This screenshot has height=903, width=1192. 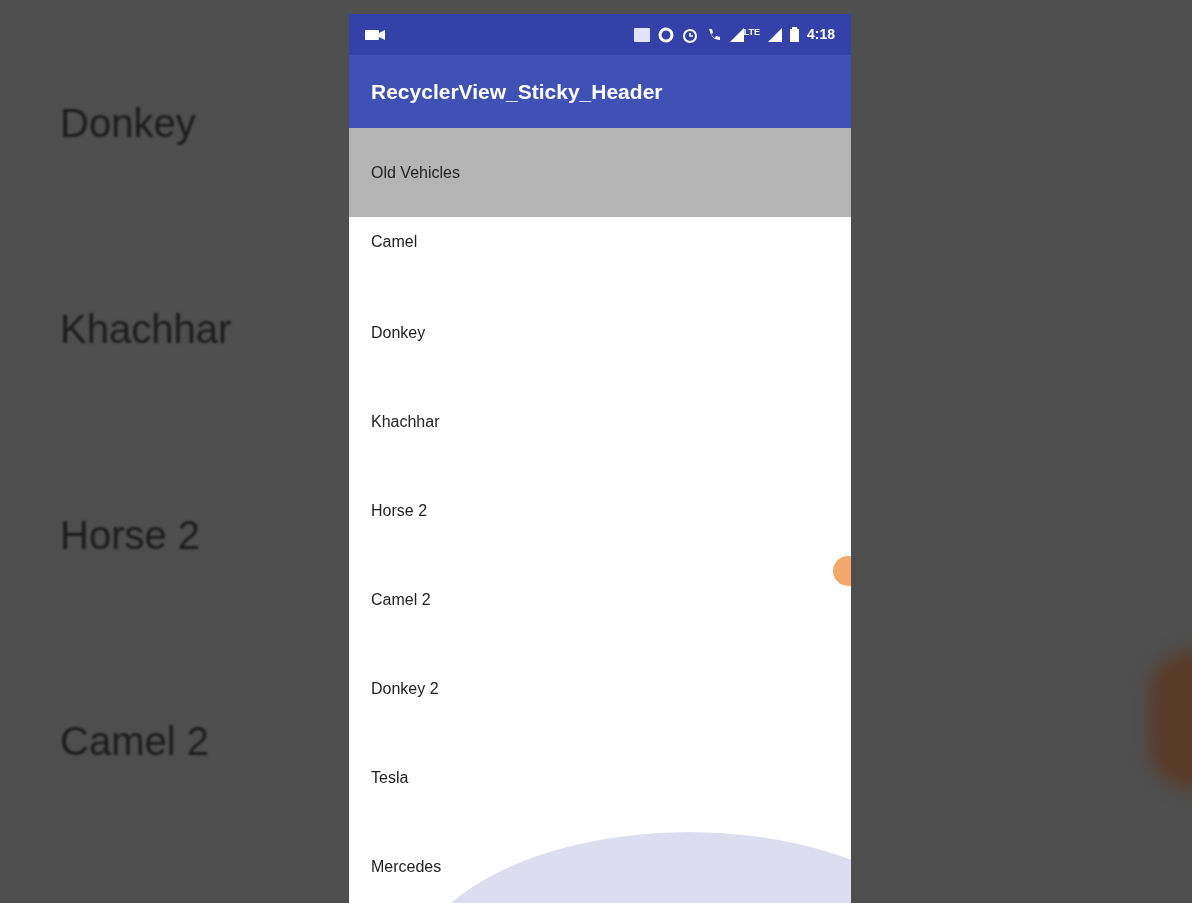 What do you see at coordinates (600, 510) in the screenshot?
I see `list-item: Horse 2` at bounding box center [600, 510].